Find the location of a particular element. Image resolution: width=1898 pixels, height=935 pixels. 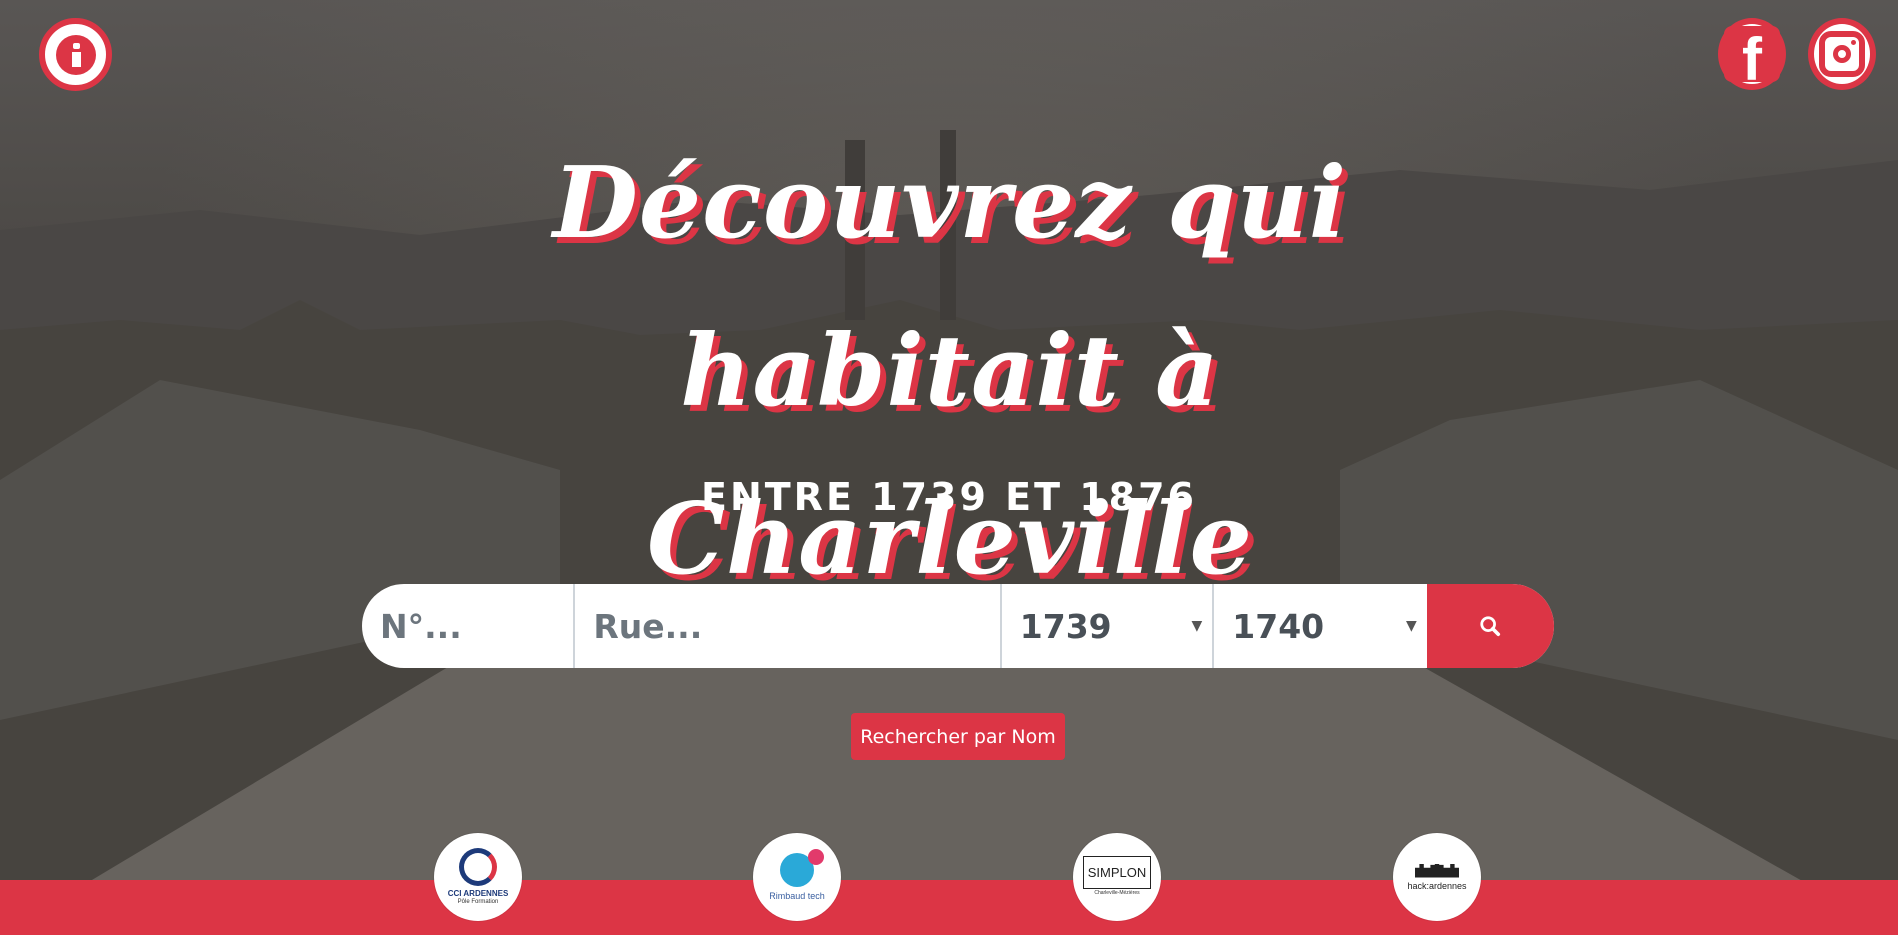

partner-logo-cci: CCI ARDENNES Pôle Formation is located at coordinates (478, 877).